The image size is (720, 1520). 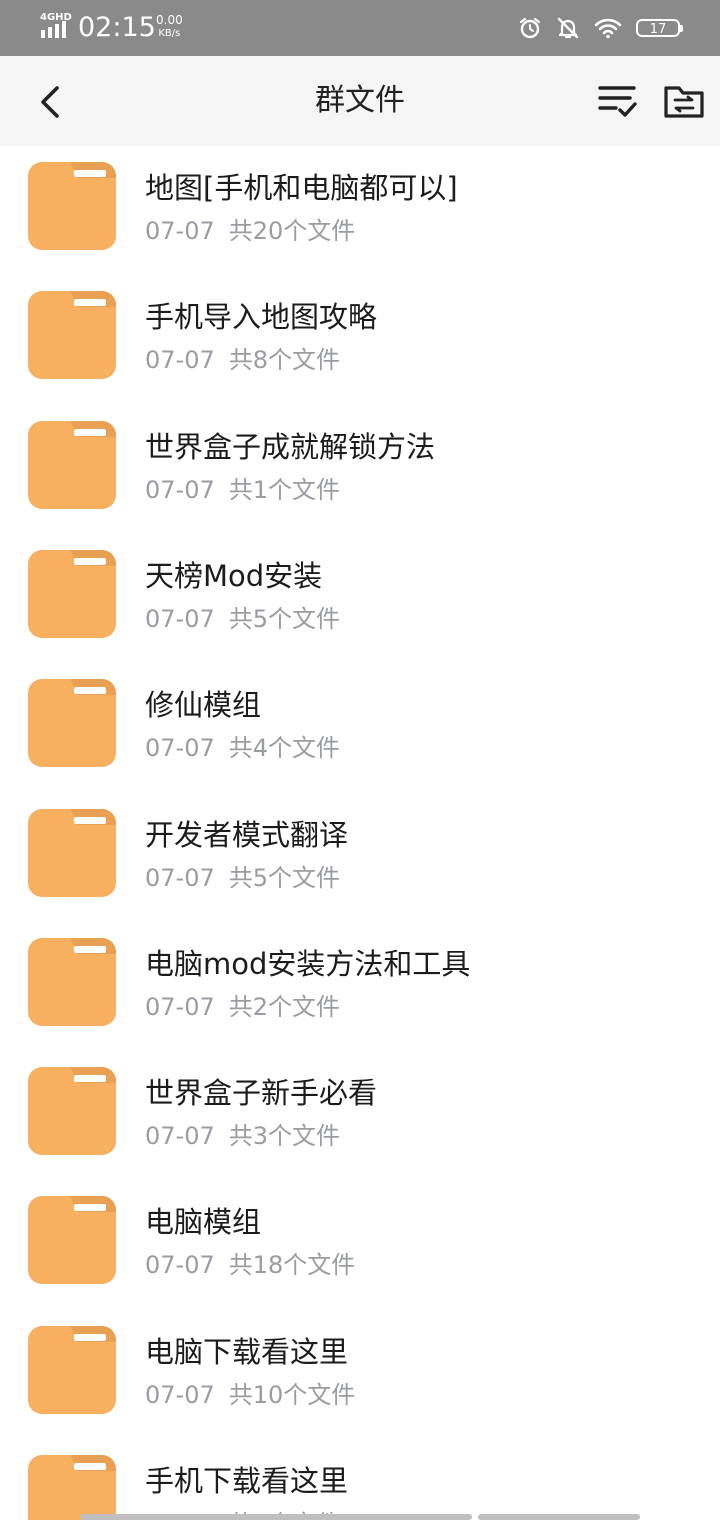 What do you see at coordinates (261, 1093) in the screenshot?
I see `folder-name: 世界盒子新手必看` at bounding box center [261, 1093].